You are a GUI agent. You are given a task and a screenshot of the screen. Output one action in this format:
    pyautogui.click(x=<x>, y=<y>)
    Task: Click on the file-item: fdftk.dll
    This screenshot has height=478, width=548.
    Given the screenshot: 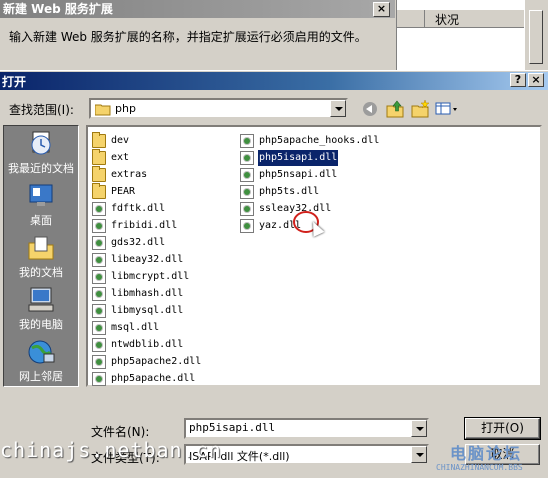 What is the action you would take?
    pyautogui.click(x=162, y=209)
    